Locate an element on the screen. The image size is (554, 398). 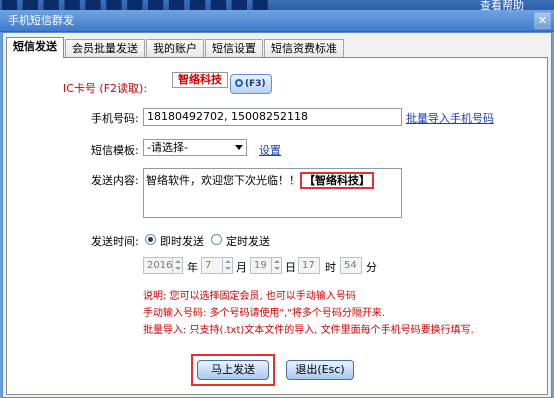
tab-send-sms: 短信发送 is located at coordinates (35, 47).